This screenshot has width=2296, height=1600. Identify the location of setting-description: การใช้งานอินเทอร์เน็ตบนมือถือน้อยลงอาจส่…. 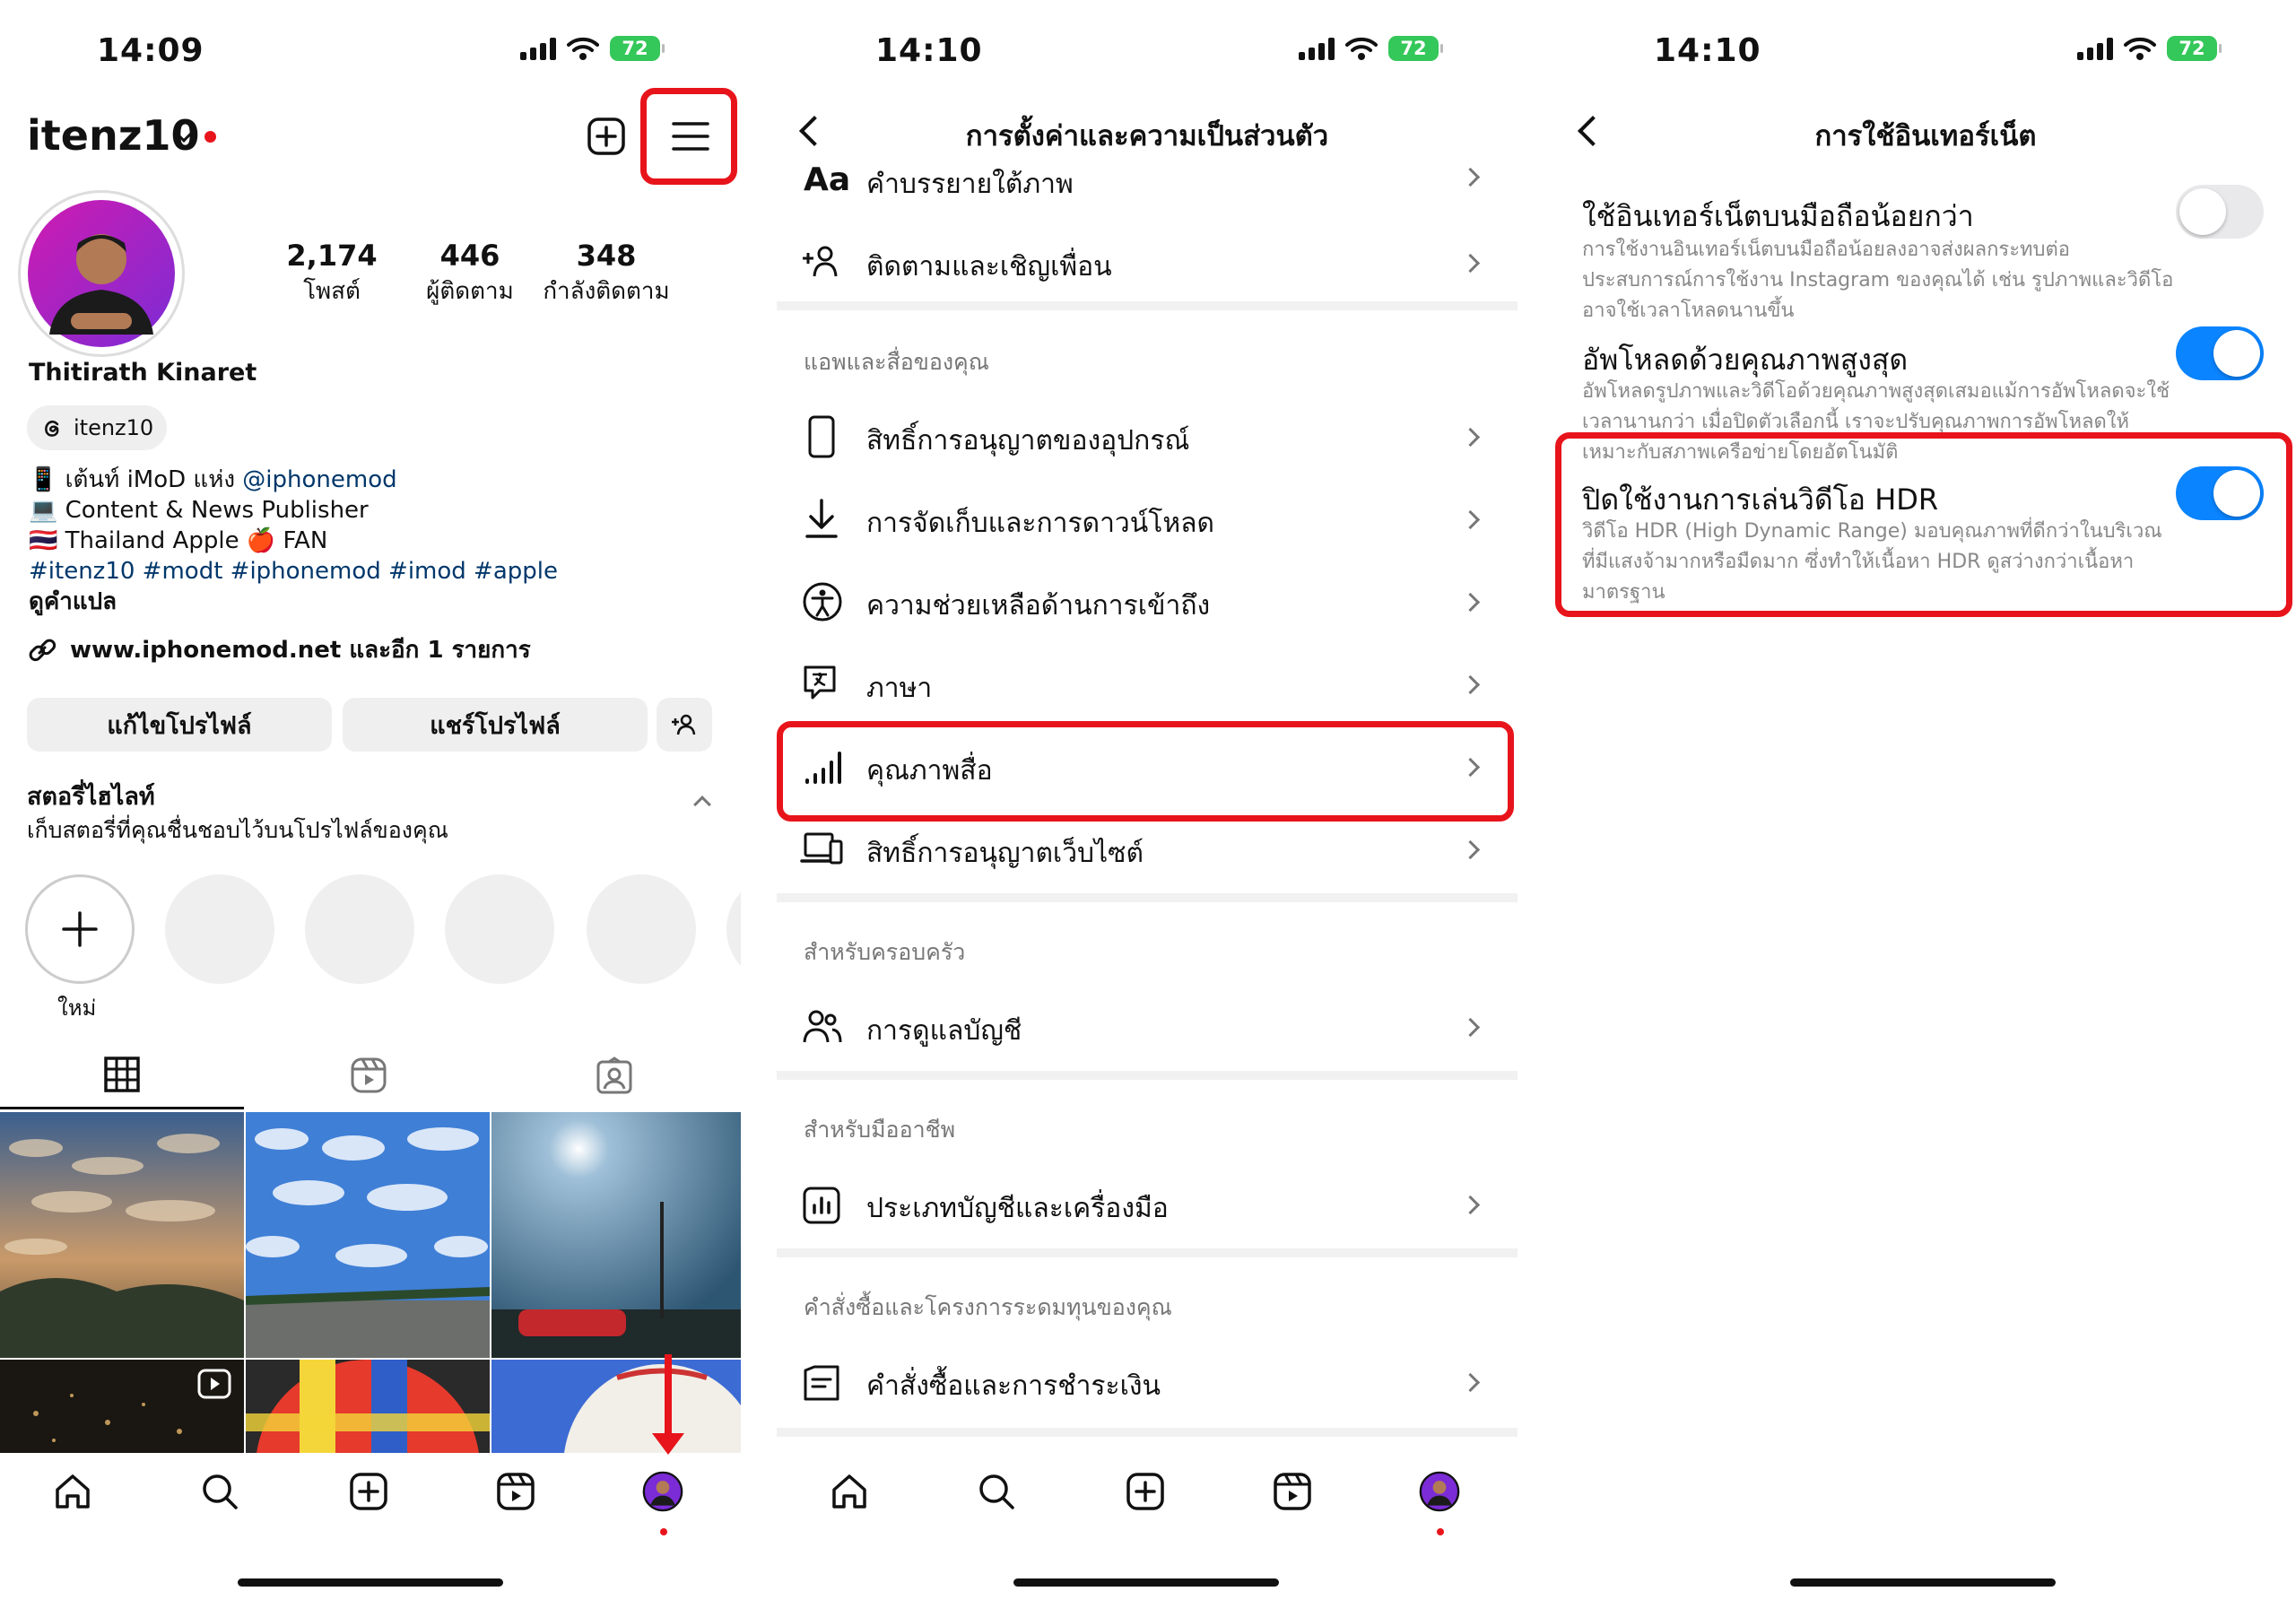
(1878, 280).